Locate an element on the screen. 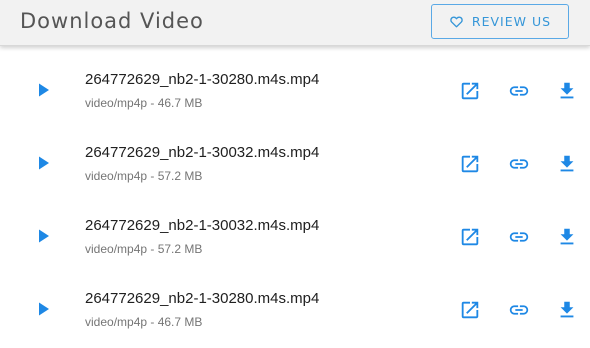  heart-outline-icon is located at coordinates (456, 22).